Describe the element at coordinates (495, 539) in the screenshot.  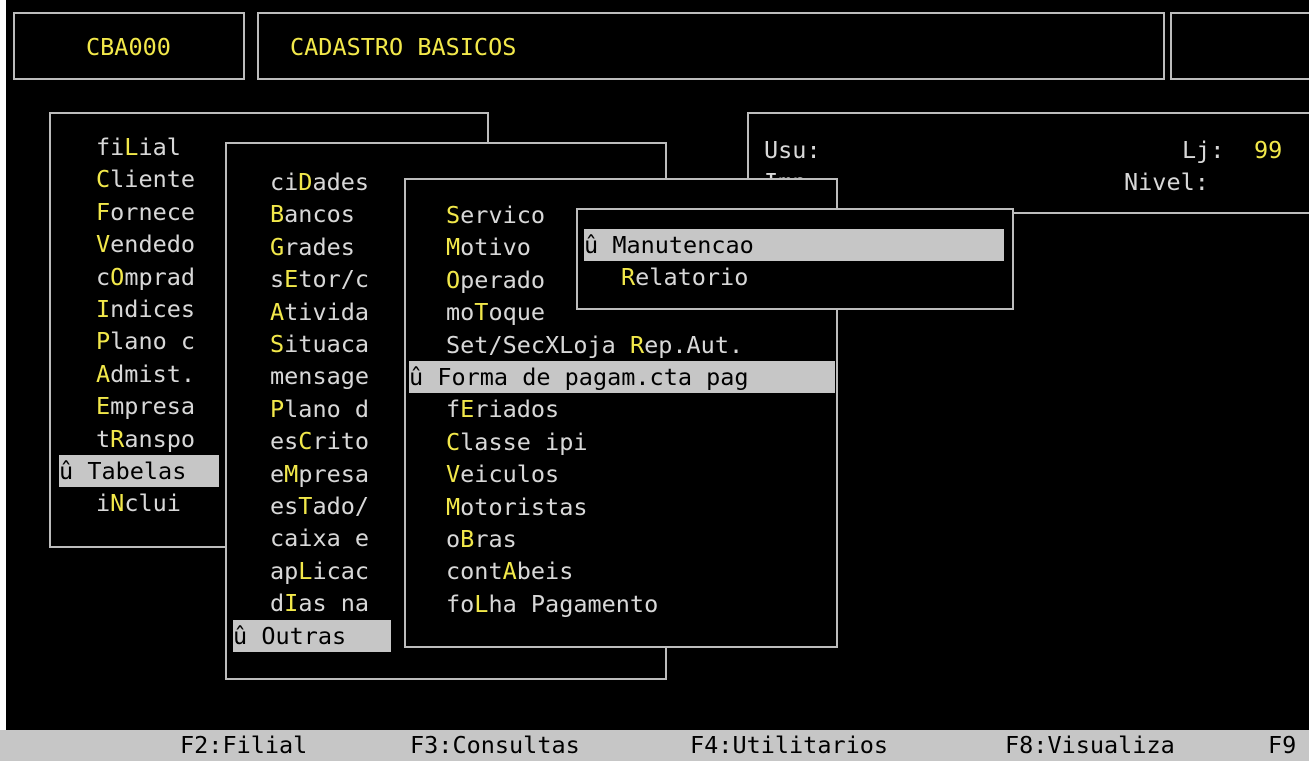
I see `item-text: ras` at that location.